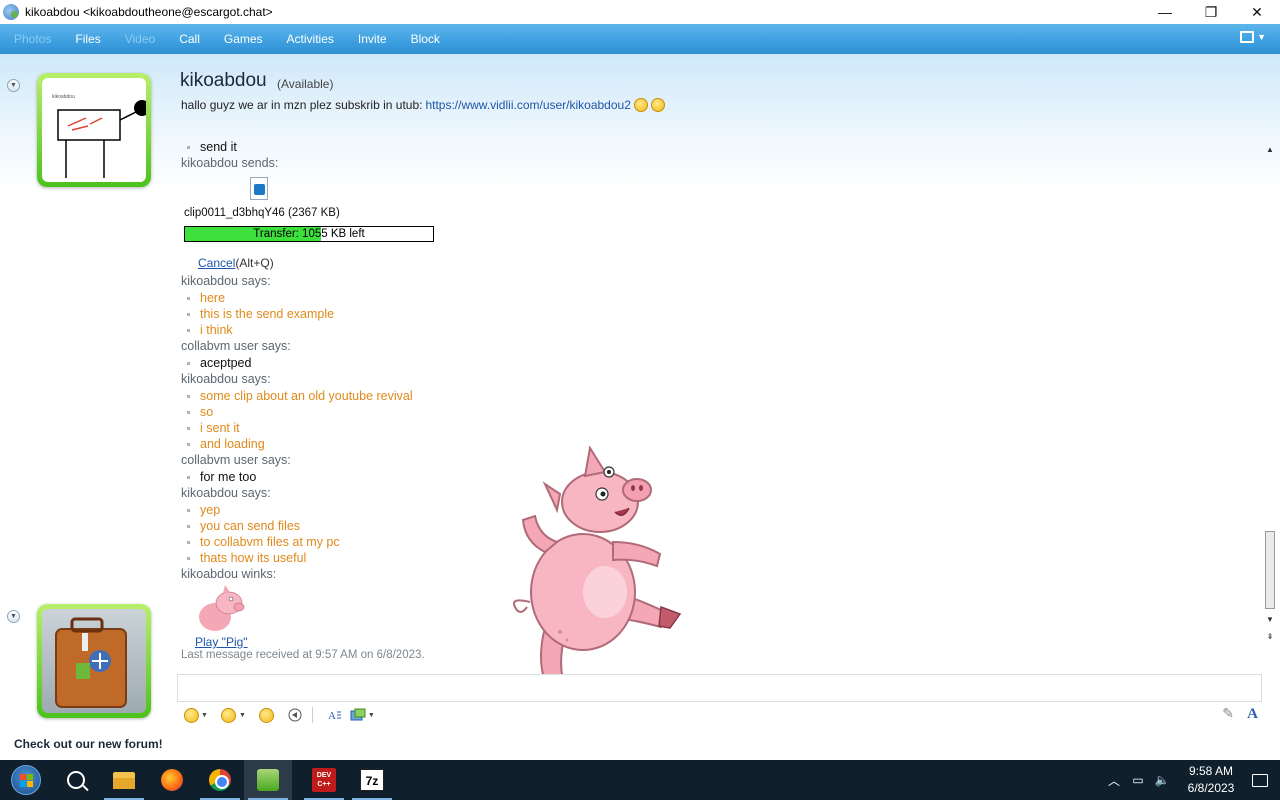  I want to click on toolbar-video: Video, so click(140, 39).